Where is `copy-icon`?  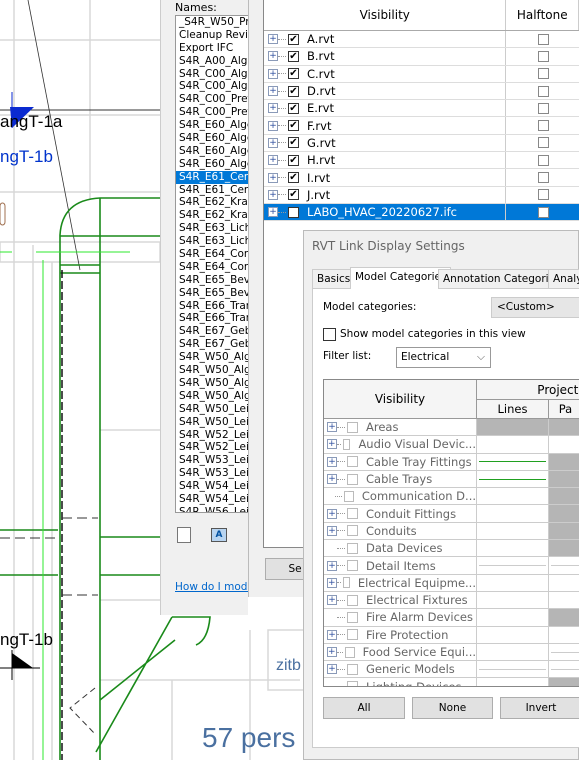 copy-icon is located at coordinates (184, 535).